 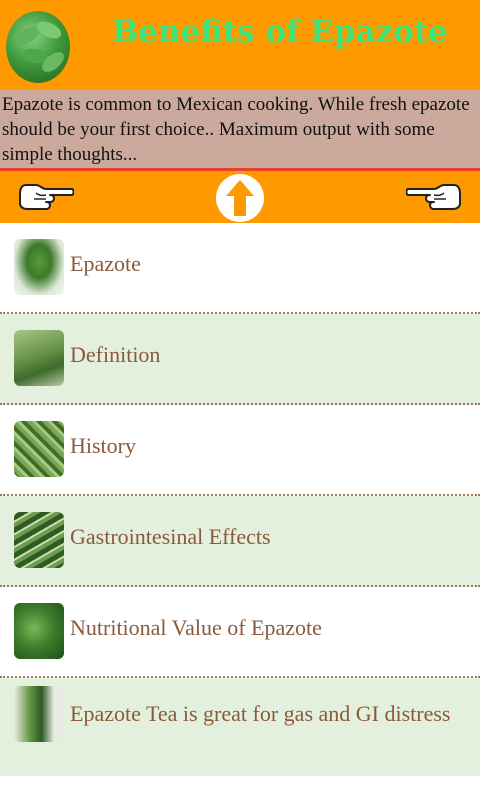 I want to click on pointing-hand-right-icon, so click(x=435, y=196).